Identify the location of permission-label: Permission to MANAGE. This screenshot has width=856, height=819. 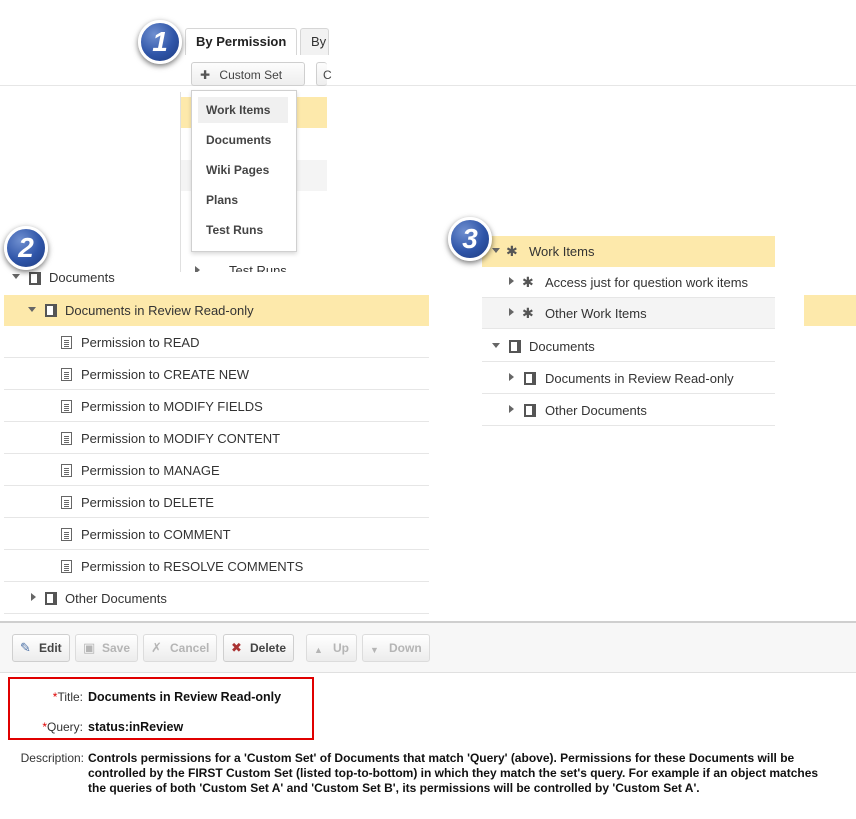
(150, 470).